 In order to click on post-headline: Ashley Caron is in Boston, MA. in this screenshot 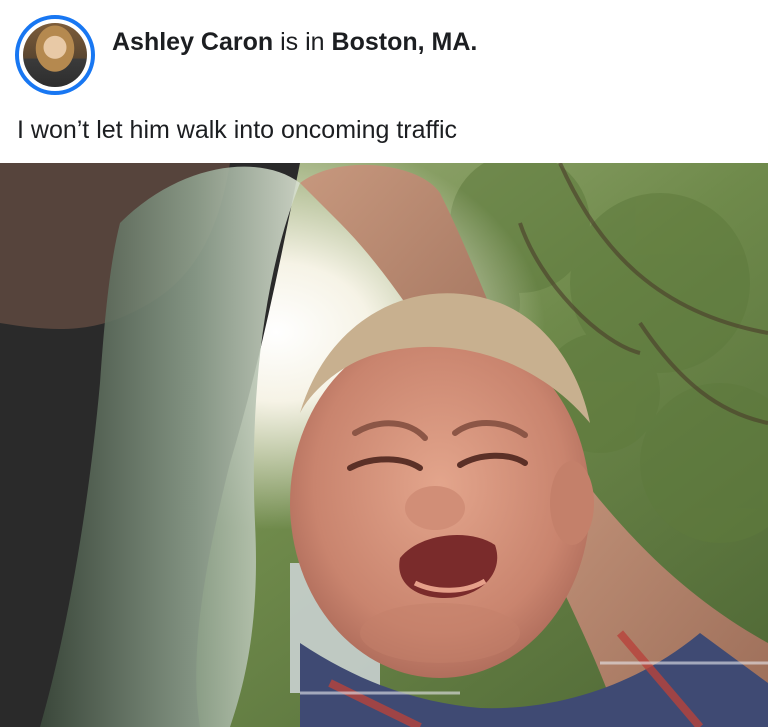, I will do `click(294, 42)`.